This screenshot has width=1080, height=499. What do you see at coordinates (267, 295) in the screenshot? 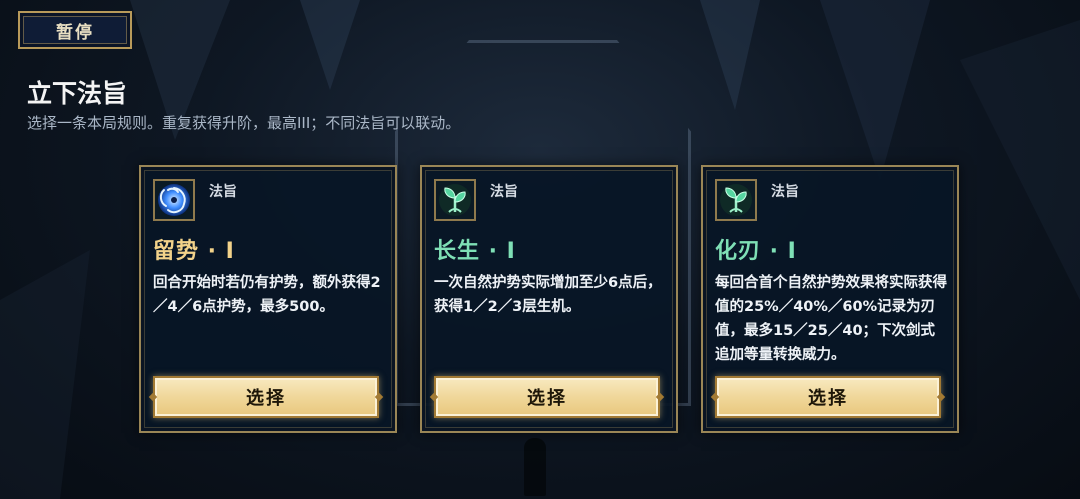
I see `card-description: 回合开始时若仍有护势，额外获得2／4／6点护势，最多500。` at bounding box center [267, 295].